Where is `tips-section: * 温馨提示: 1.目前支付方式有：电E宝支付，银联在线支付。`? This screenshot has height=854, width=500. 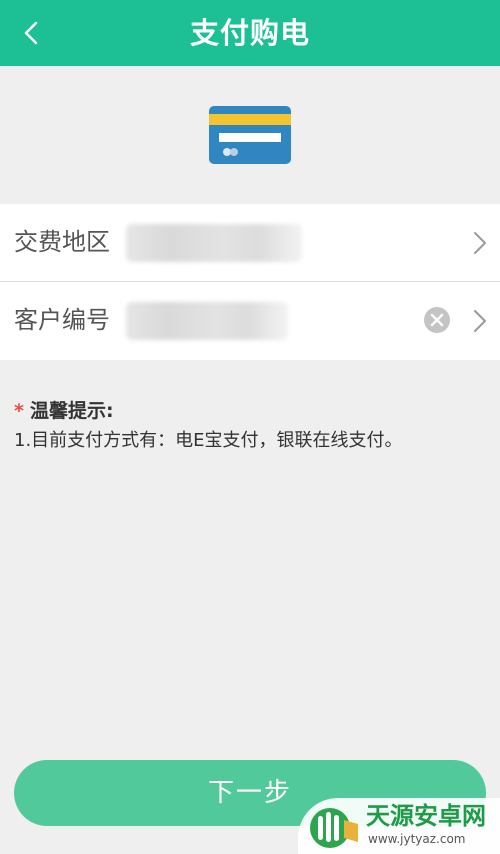 tips-section: * 温馨提示: 1.目前支付方式有：电E宝支付，银联在线支付。 is located at coordinates (254, 426).